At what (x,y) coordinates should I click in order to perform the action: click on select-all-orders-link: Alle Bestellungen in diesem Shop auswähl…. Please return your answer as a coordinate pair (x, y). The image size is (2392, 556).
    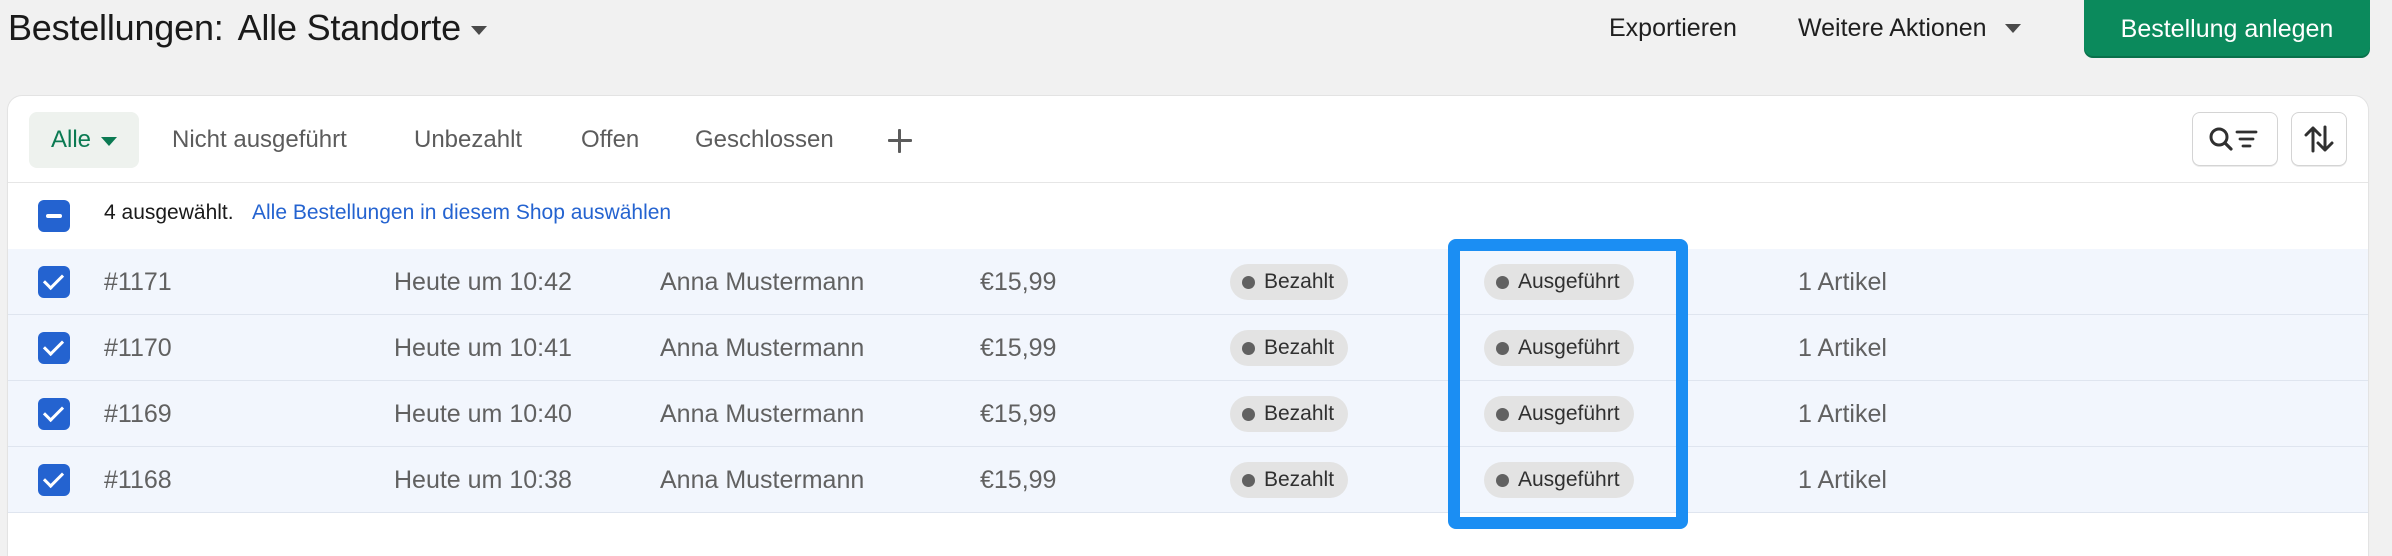
    Looking at the image, I should click on (461, 213).